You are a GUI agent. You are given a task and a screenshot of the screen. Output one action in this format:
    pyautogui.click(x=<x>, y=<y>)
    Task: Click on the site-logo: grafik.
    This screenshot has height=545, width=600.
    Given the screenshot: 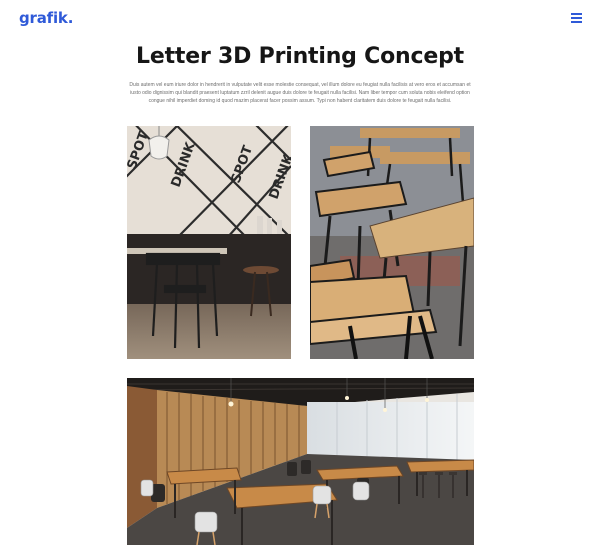 What is the action you would take?
    pyautogui.click(x=46, y=18)
    